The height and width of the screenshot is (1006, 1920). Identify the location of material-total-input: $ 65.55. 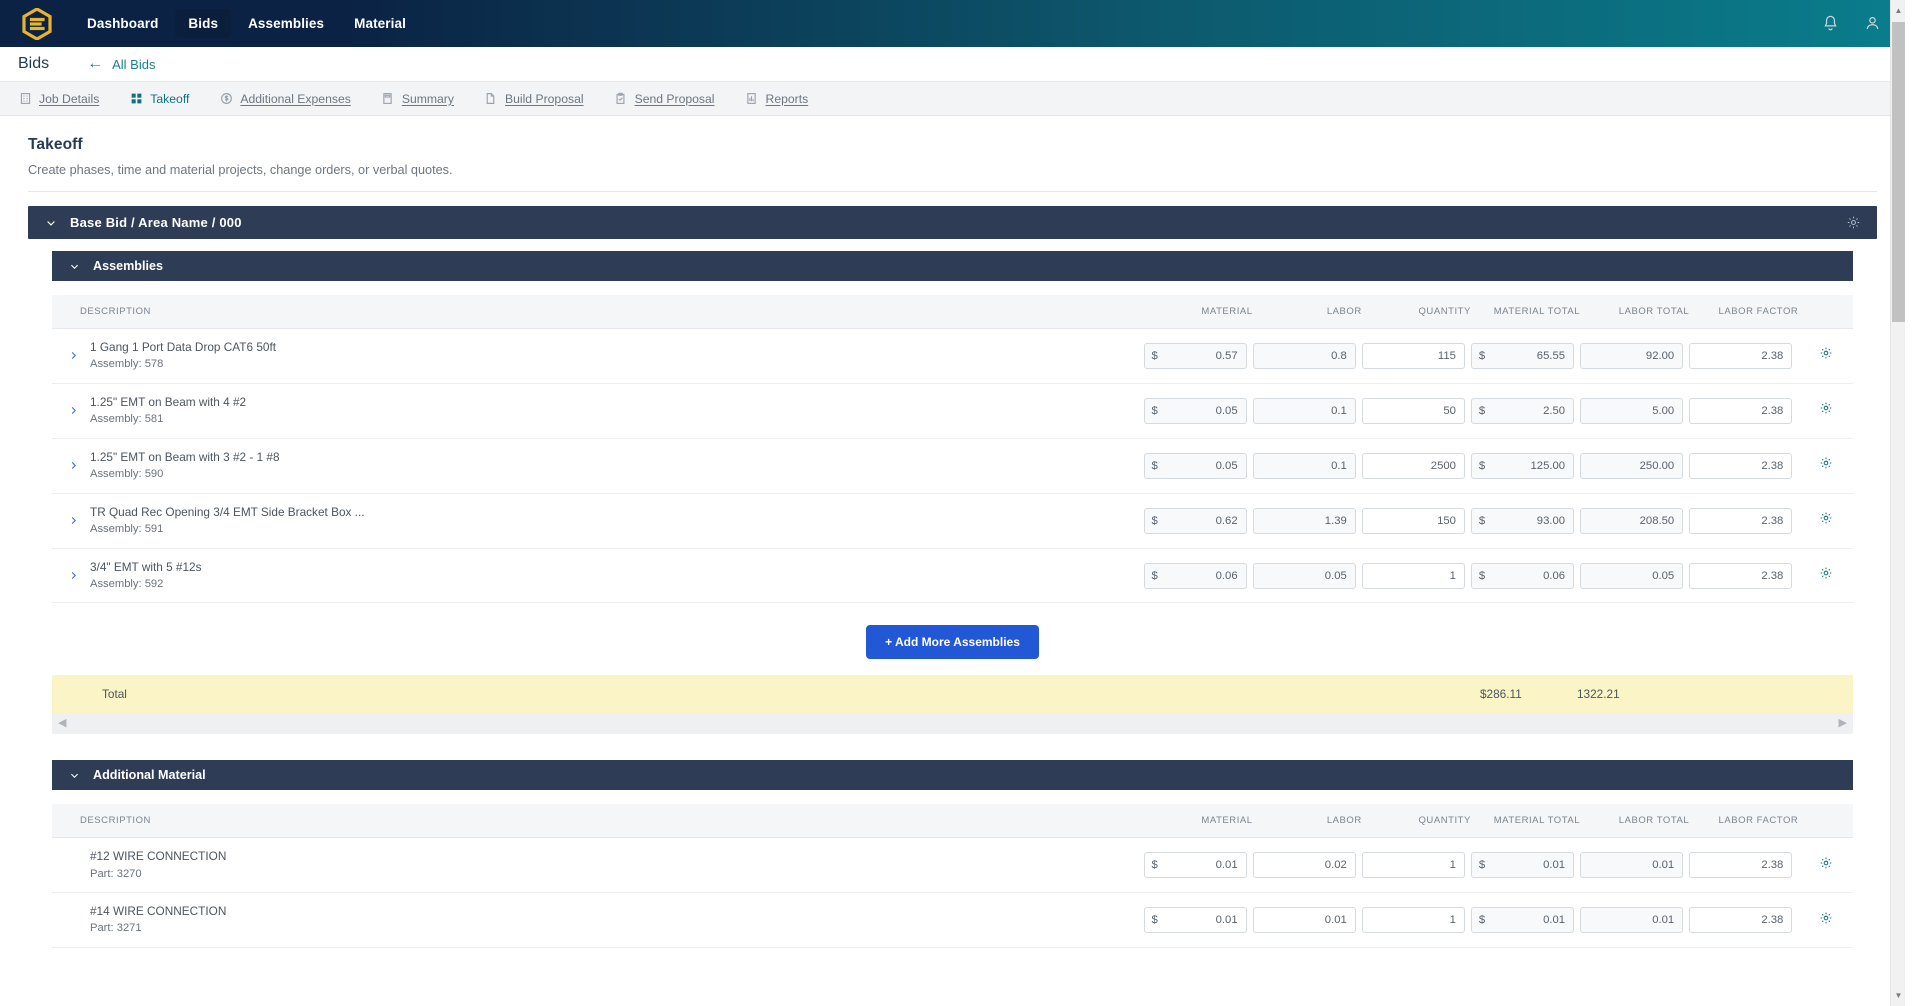
(1522, 355).